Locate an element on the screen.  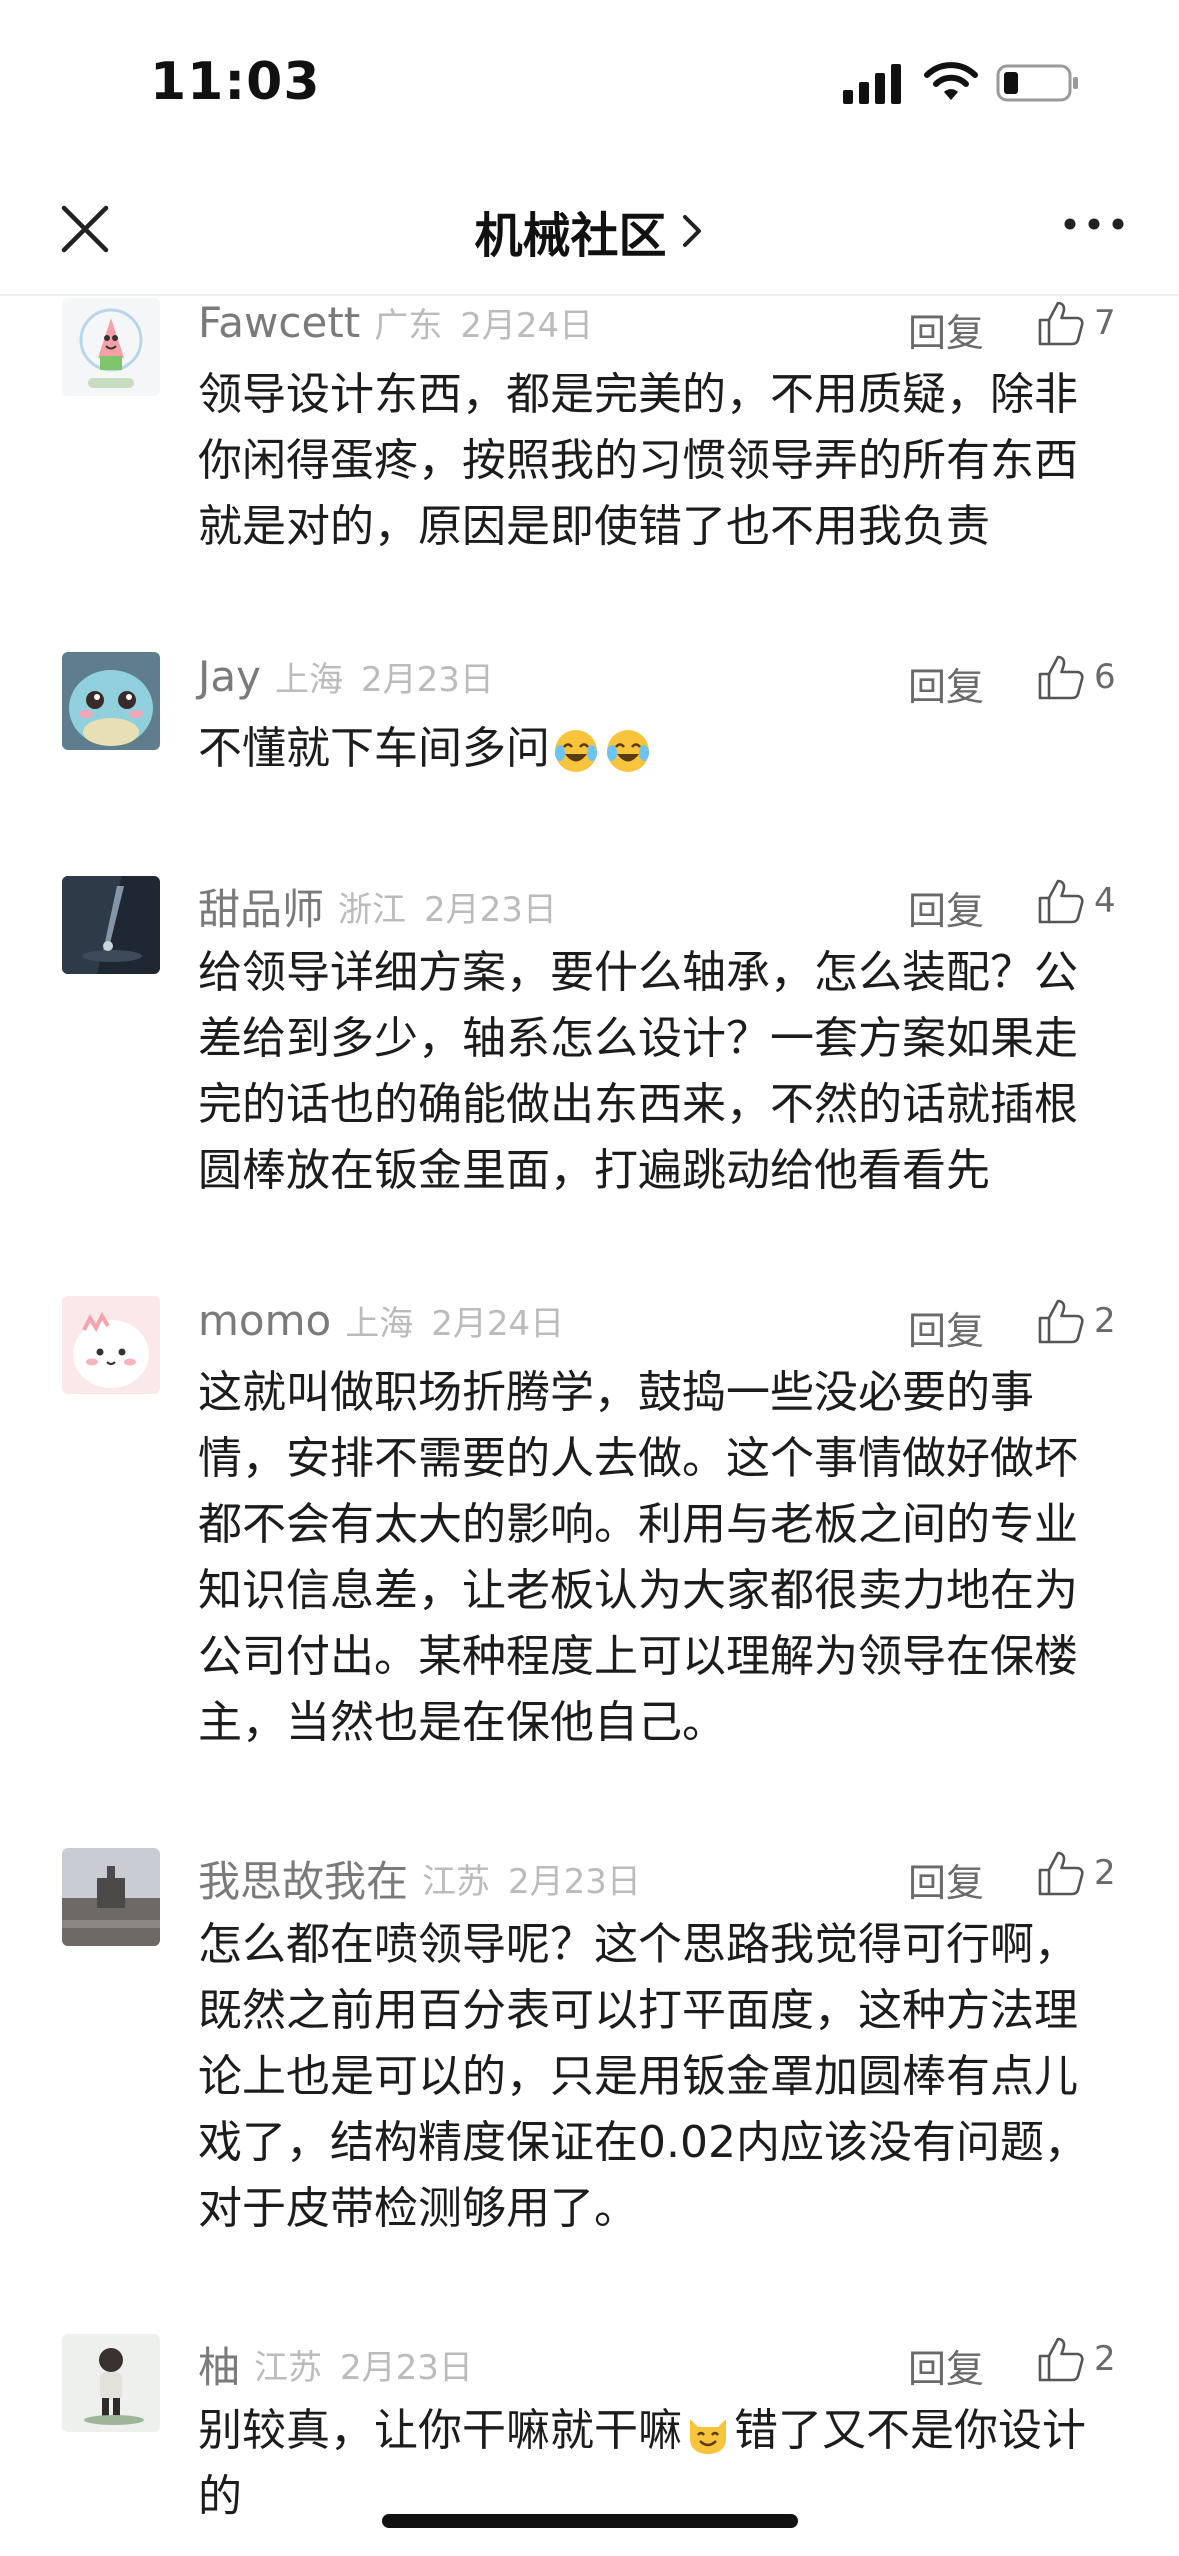
comment-body: 别较真，让你干嘛就干嘛 错了又不是你设计的 is located at coordinates (658, 2464).